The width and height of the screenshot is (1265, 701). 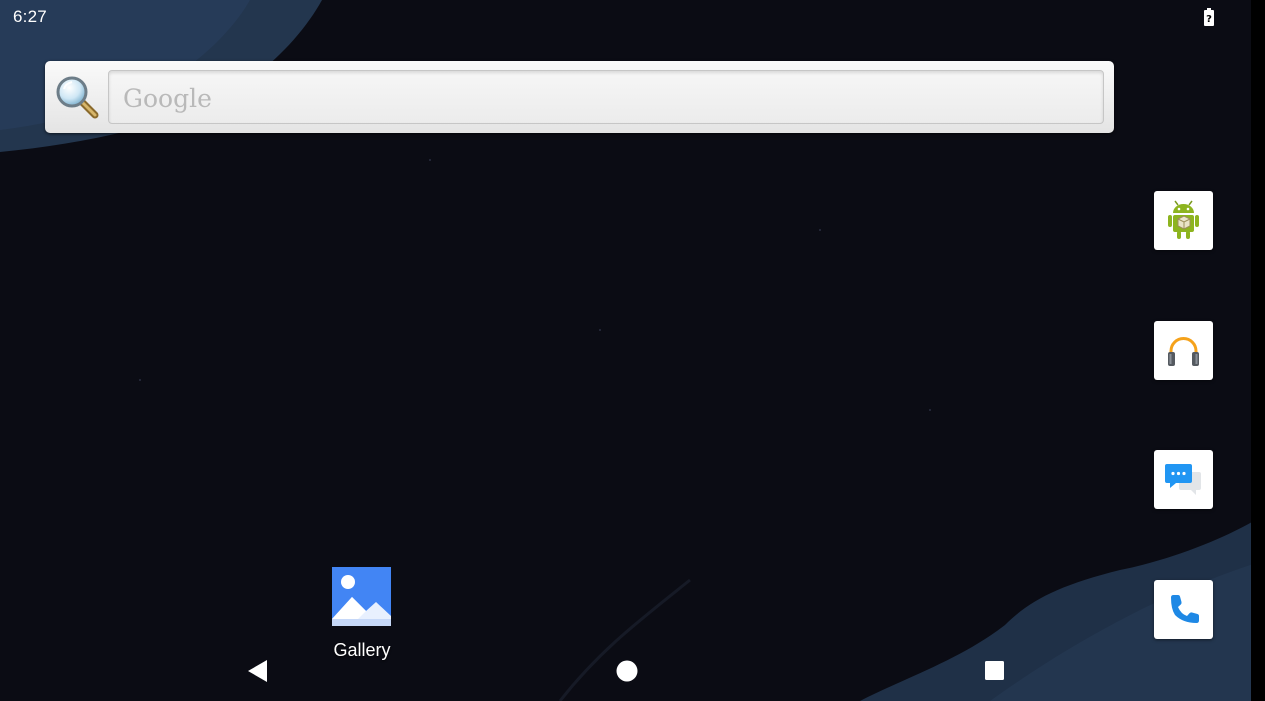 I want to click on battery-unknown-icon: ?, so click(x=1209, y=17).